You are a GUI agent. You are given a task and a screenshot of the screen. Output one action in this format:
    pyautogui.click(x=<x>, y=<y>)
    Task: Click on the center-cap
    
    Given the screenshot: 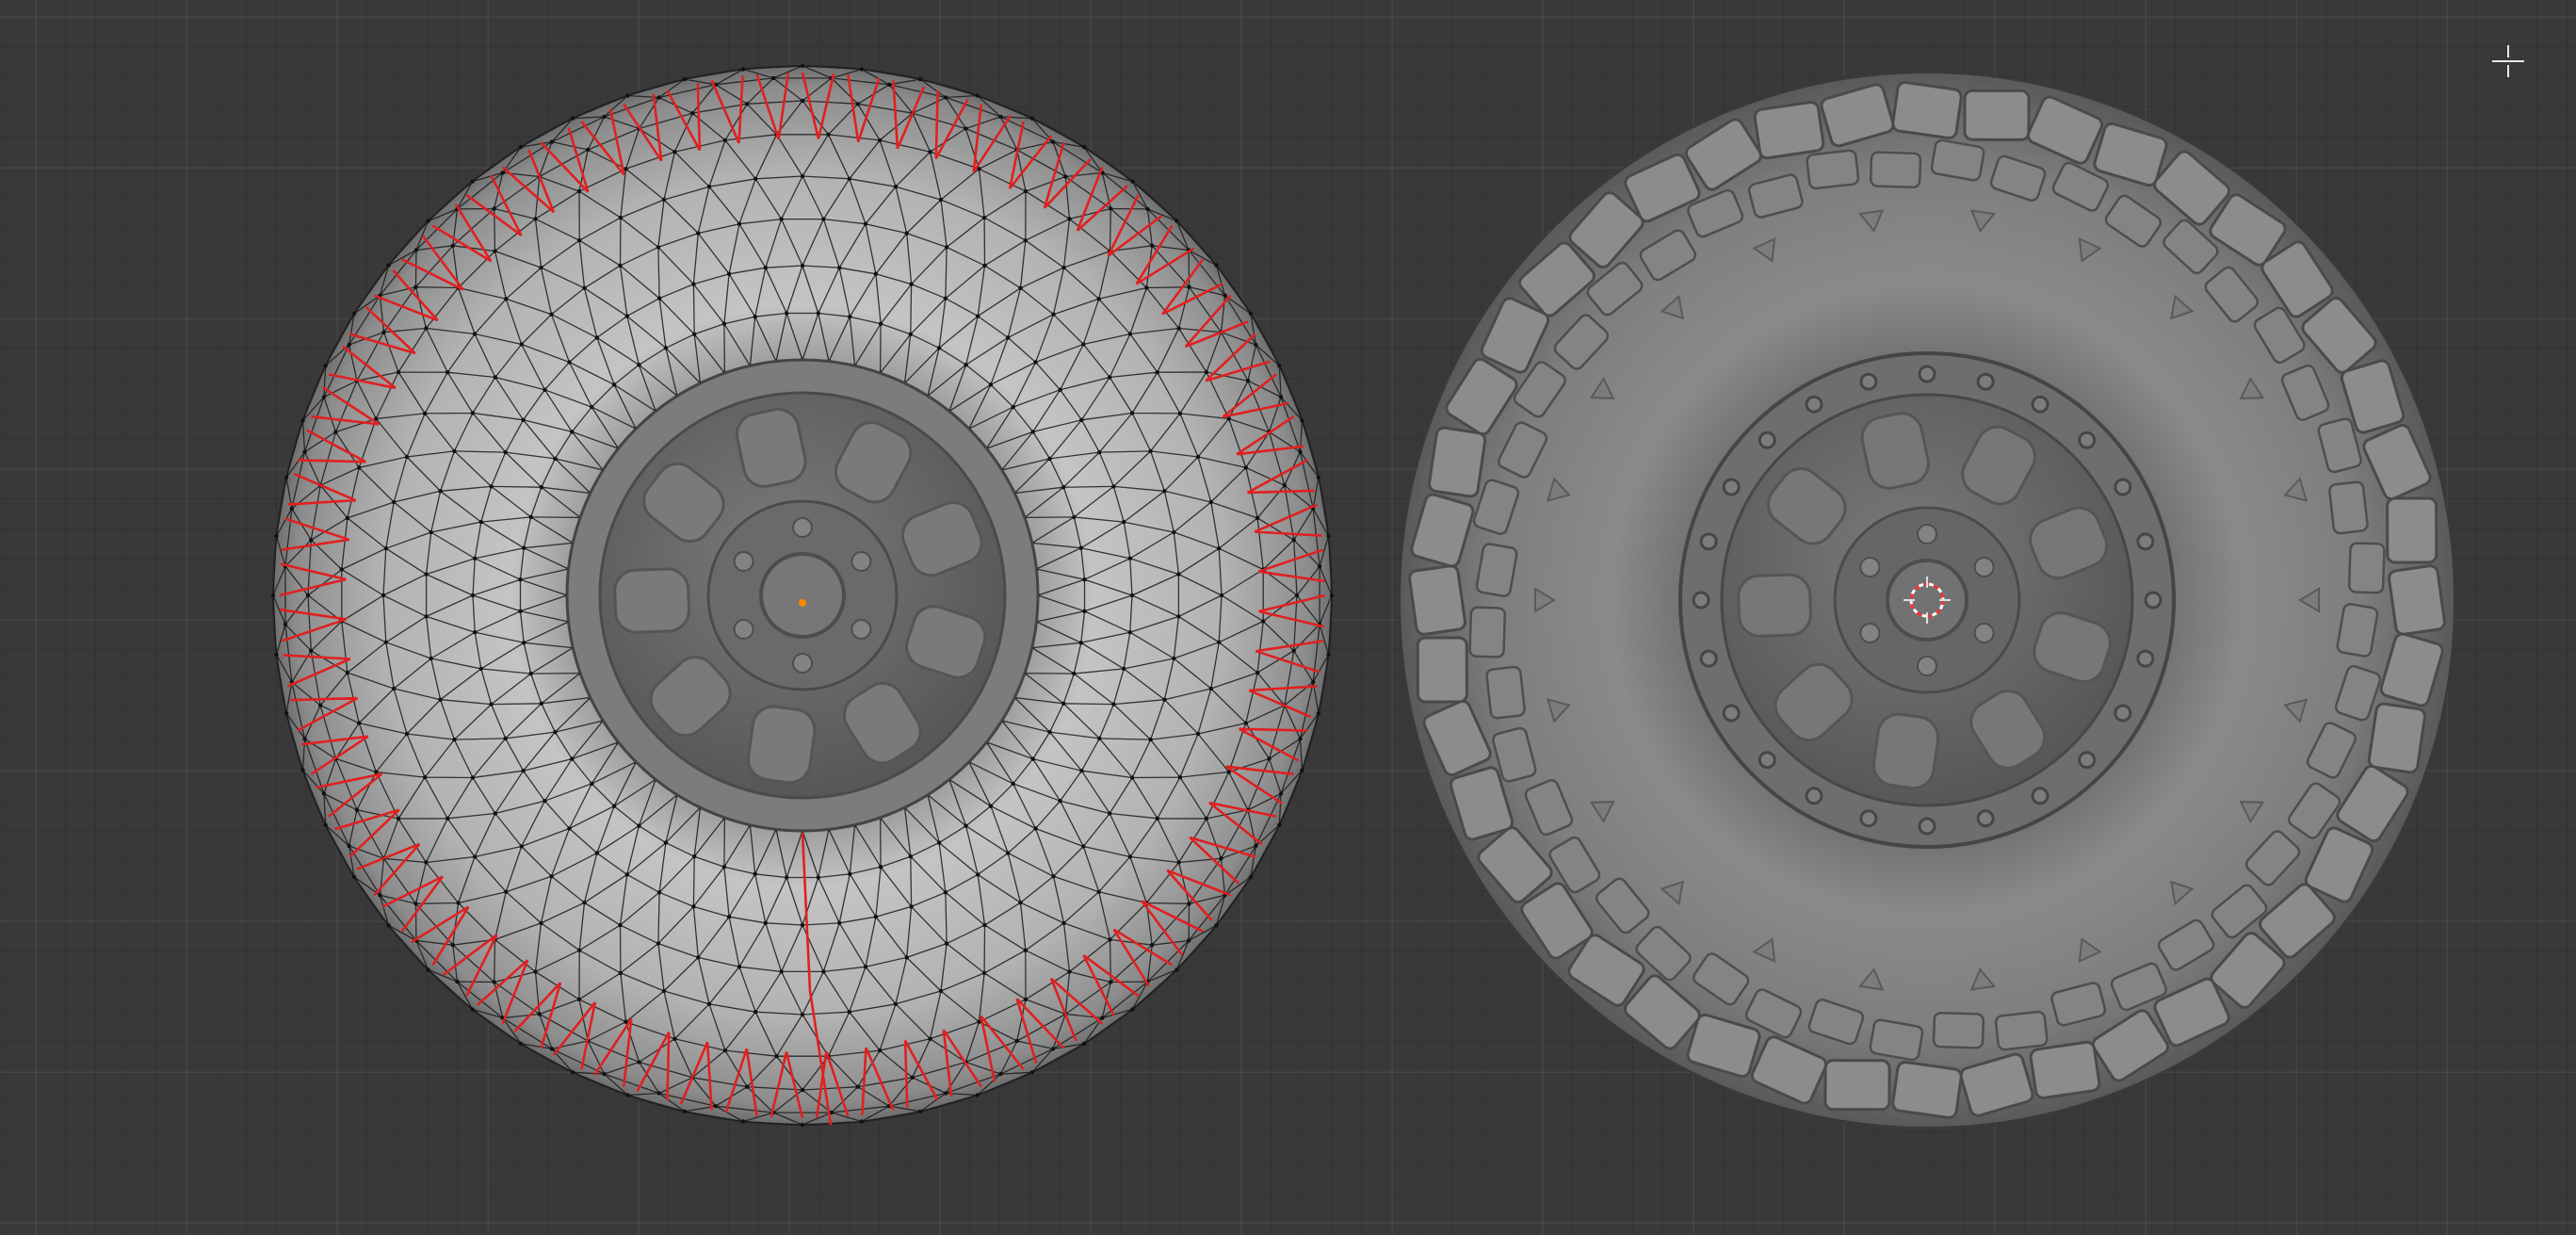 What is the action you would take?
    pyautogui.click(x=1927, y=600)
    